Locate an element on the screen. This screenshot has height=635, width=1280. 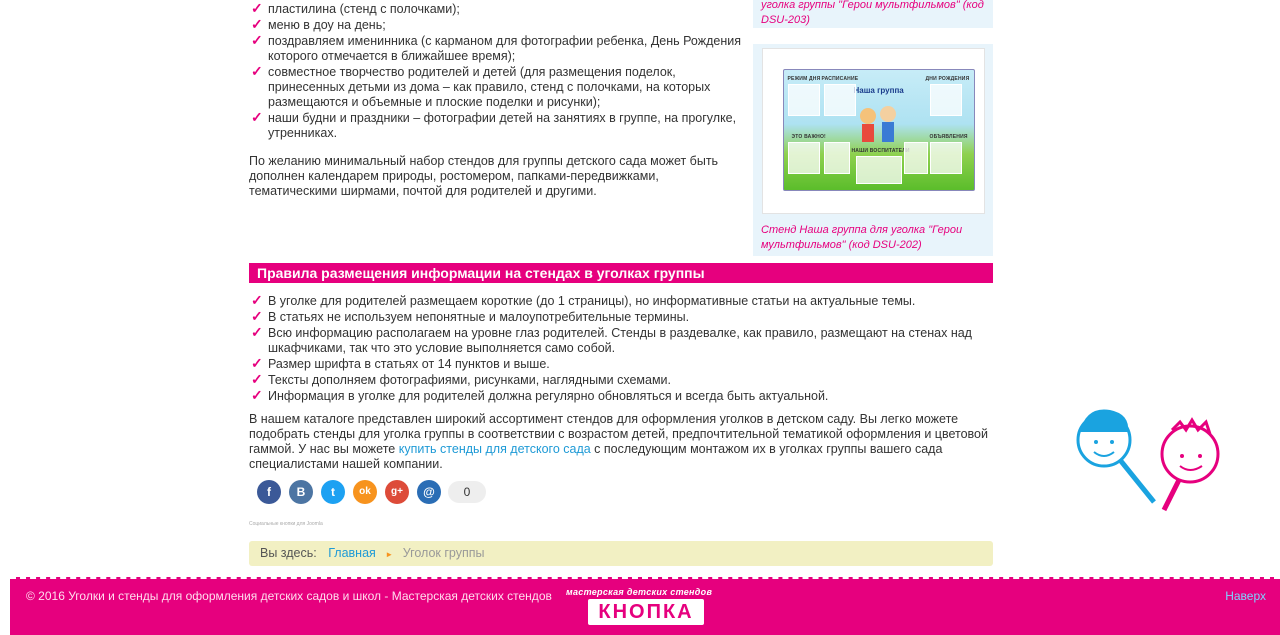
list-item-text: меню в доу на день; is located at coordinates (327, 25).